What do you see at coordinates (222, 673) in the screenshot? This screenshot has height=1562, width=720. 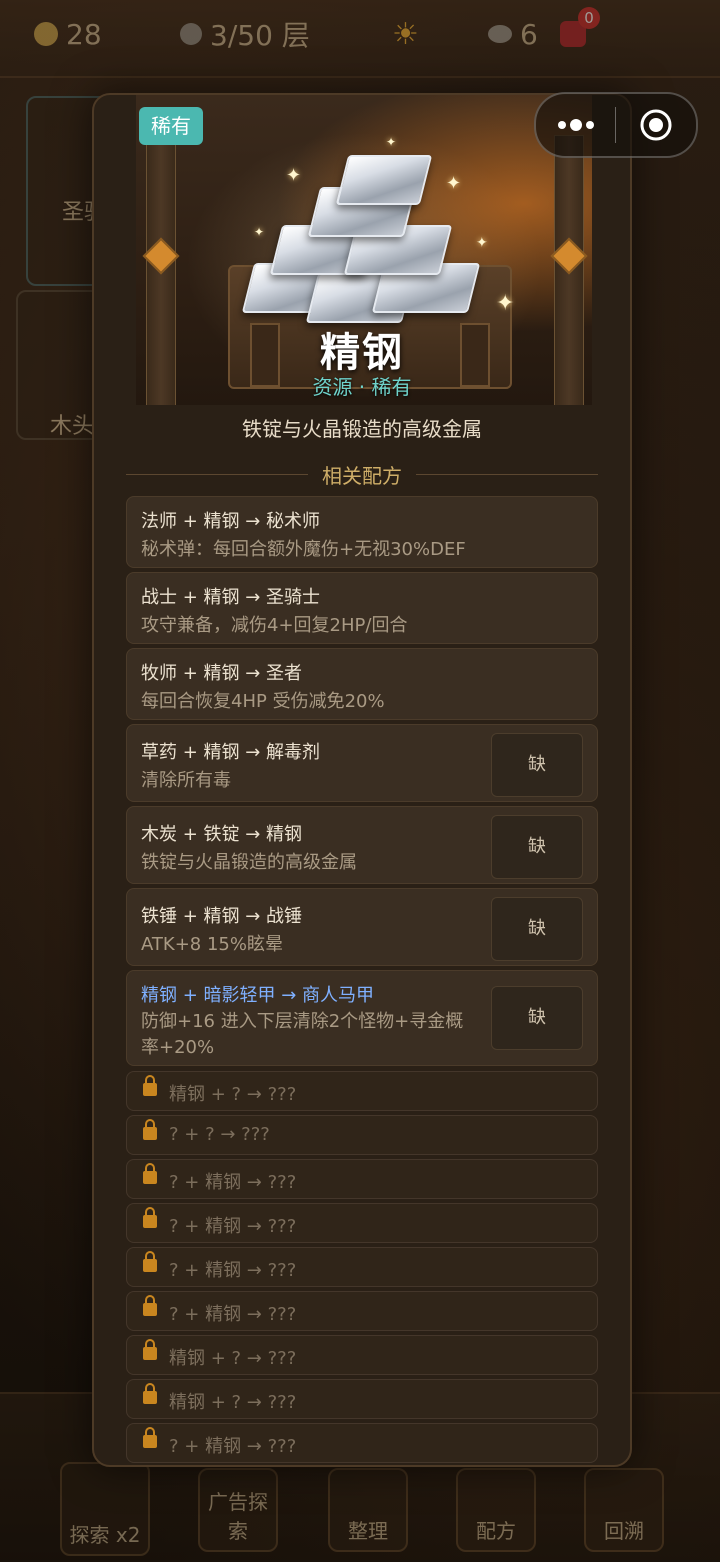 I see `recipe-formula: 牧师 + 精钢 → 圣者` at bounding box center [222, 673].